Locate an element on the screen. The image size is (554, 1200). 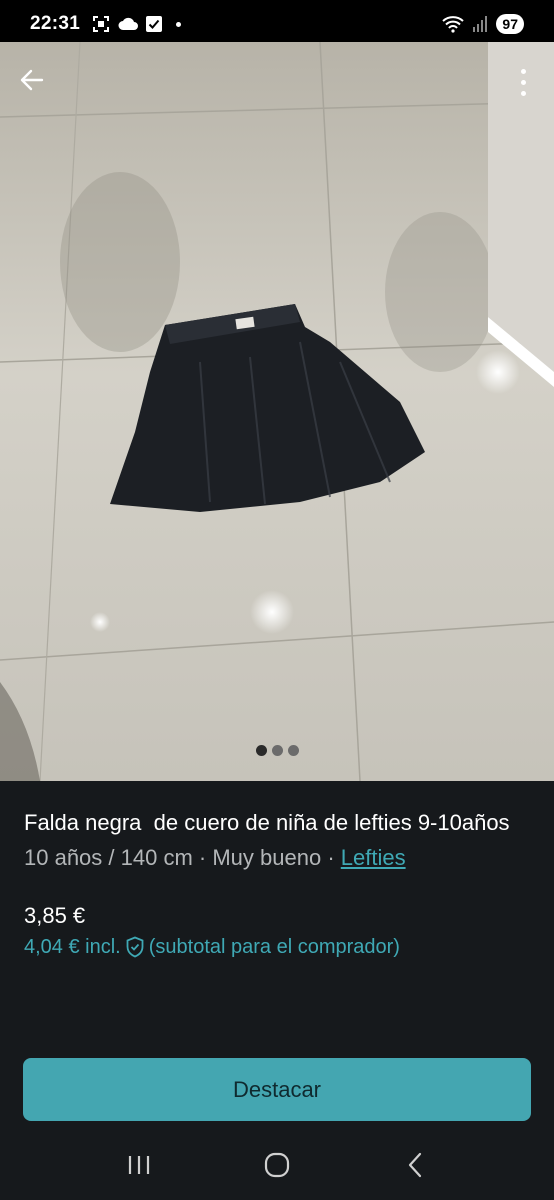
arrow-left-icon is located at coordinates (32, 80).